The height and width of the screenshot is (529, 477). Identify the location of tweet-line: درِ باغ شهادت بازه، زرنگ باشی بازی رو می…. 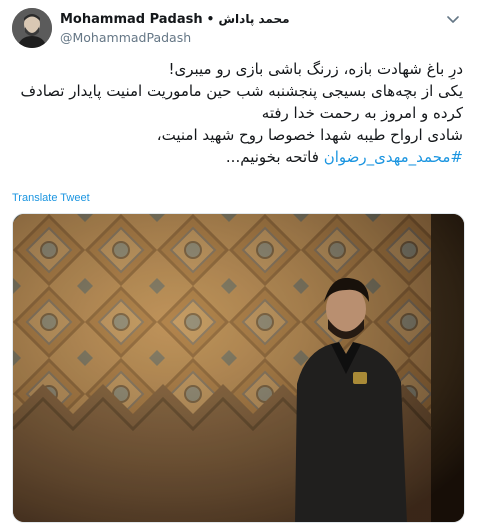
(315, 69).